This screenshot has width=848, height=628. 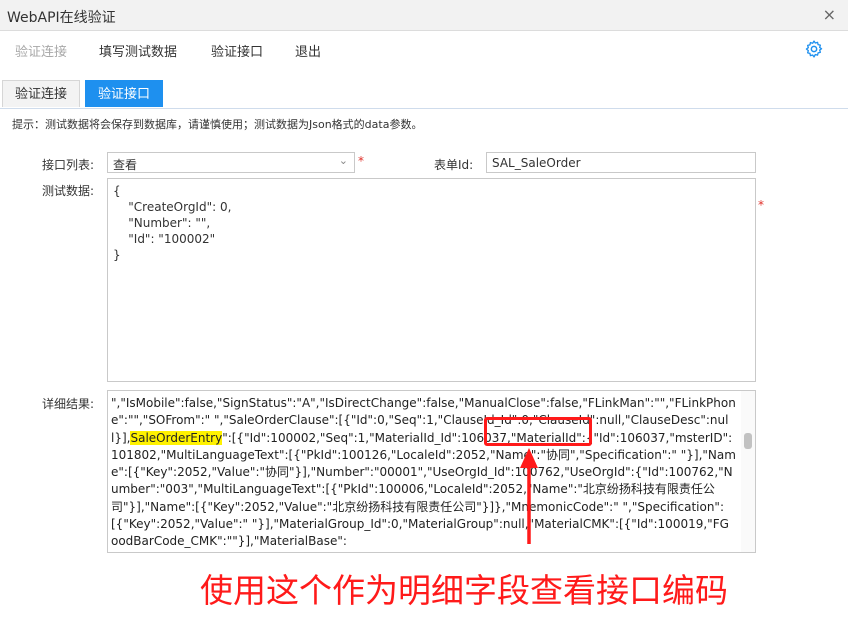 I want to click on highlight-box, so click(x=538, y=431).